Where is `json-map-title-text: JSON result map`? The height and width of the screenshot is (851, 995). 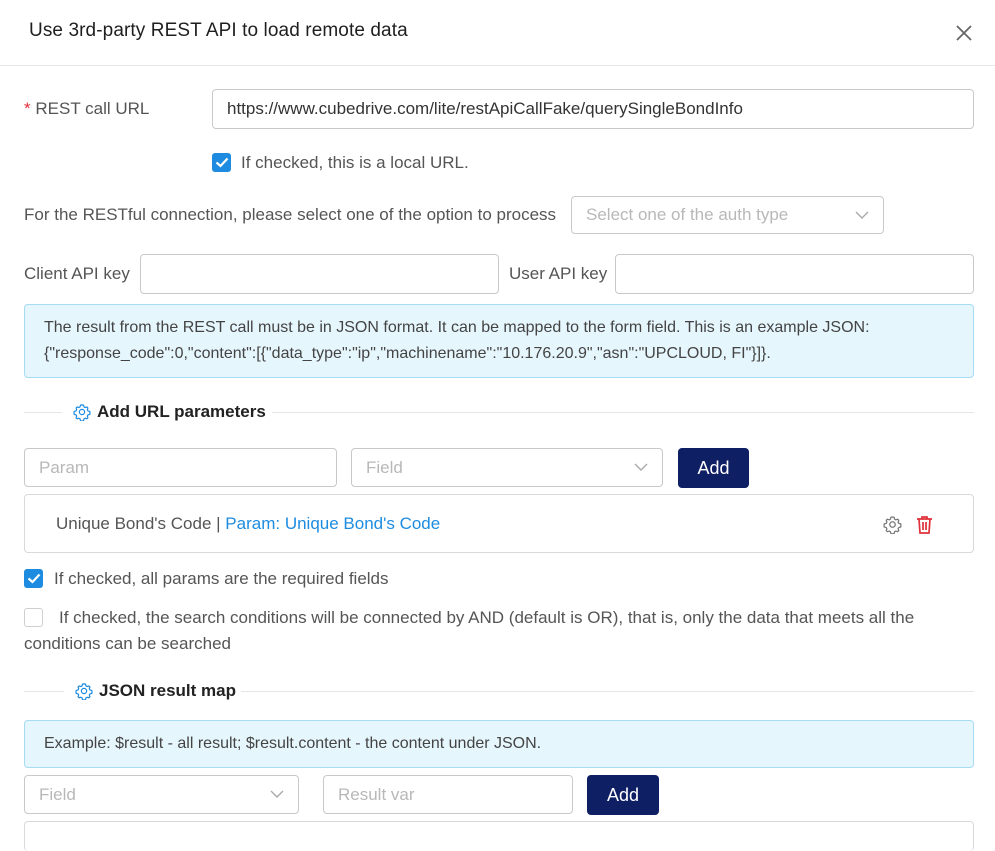 json-map-title-text: JSON result map is located at coordinates (167, 690).